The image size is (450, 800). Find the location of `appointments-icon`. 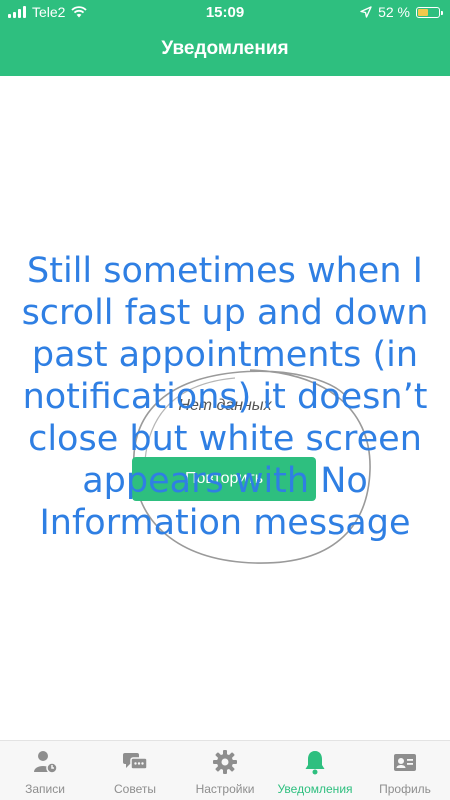

appointments-icon is located at coordinates (46, 762).